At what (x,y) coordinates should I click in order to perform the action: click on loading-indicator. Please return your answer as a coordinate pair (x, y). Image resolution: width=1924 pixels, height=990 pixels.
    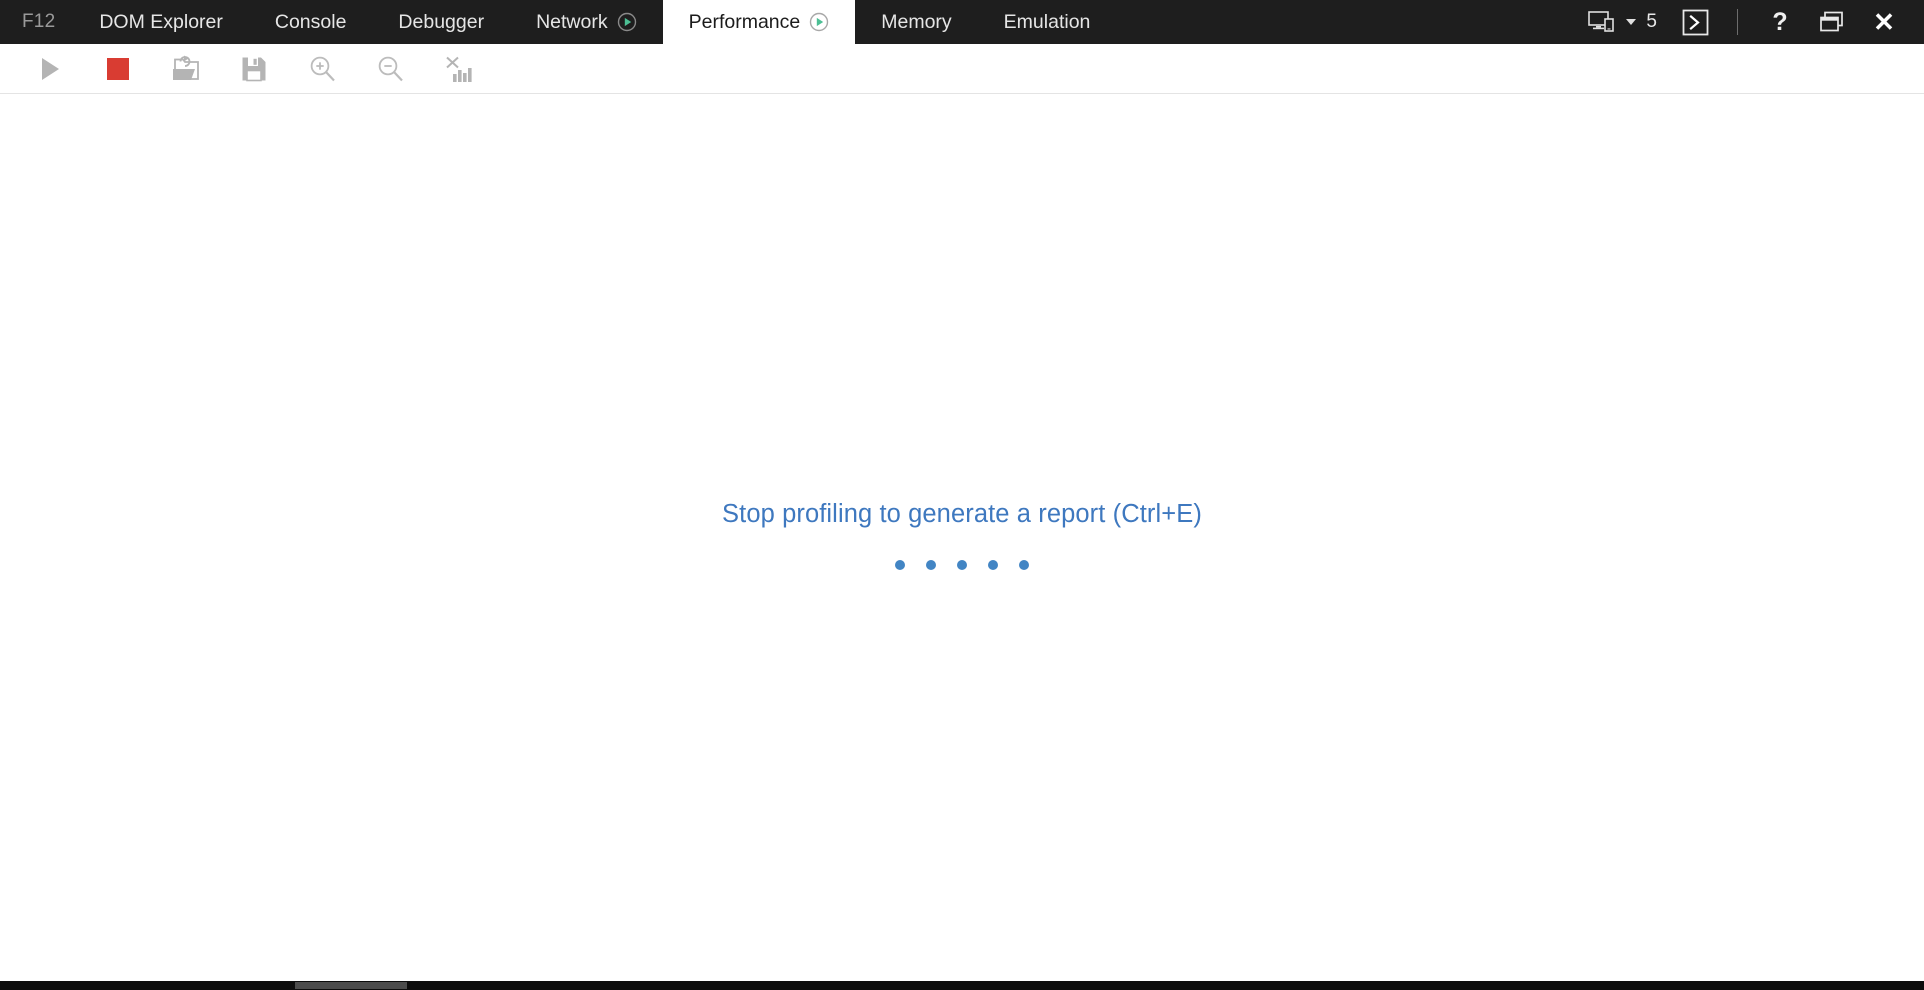
    Looking at the image, I should click on (962, 565).